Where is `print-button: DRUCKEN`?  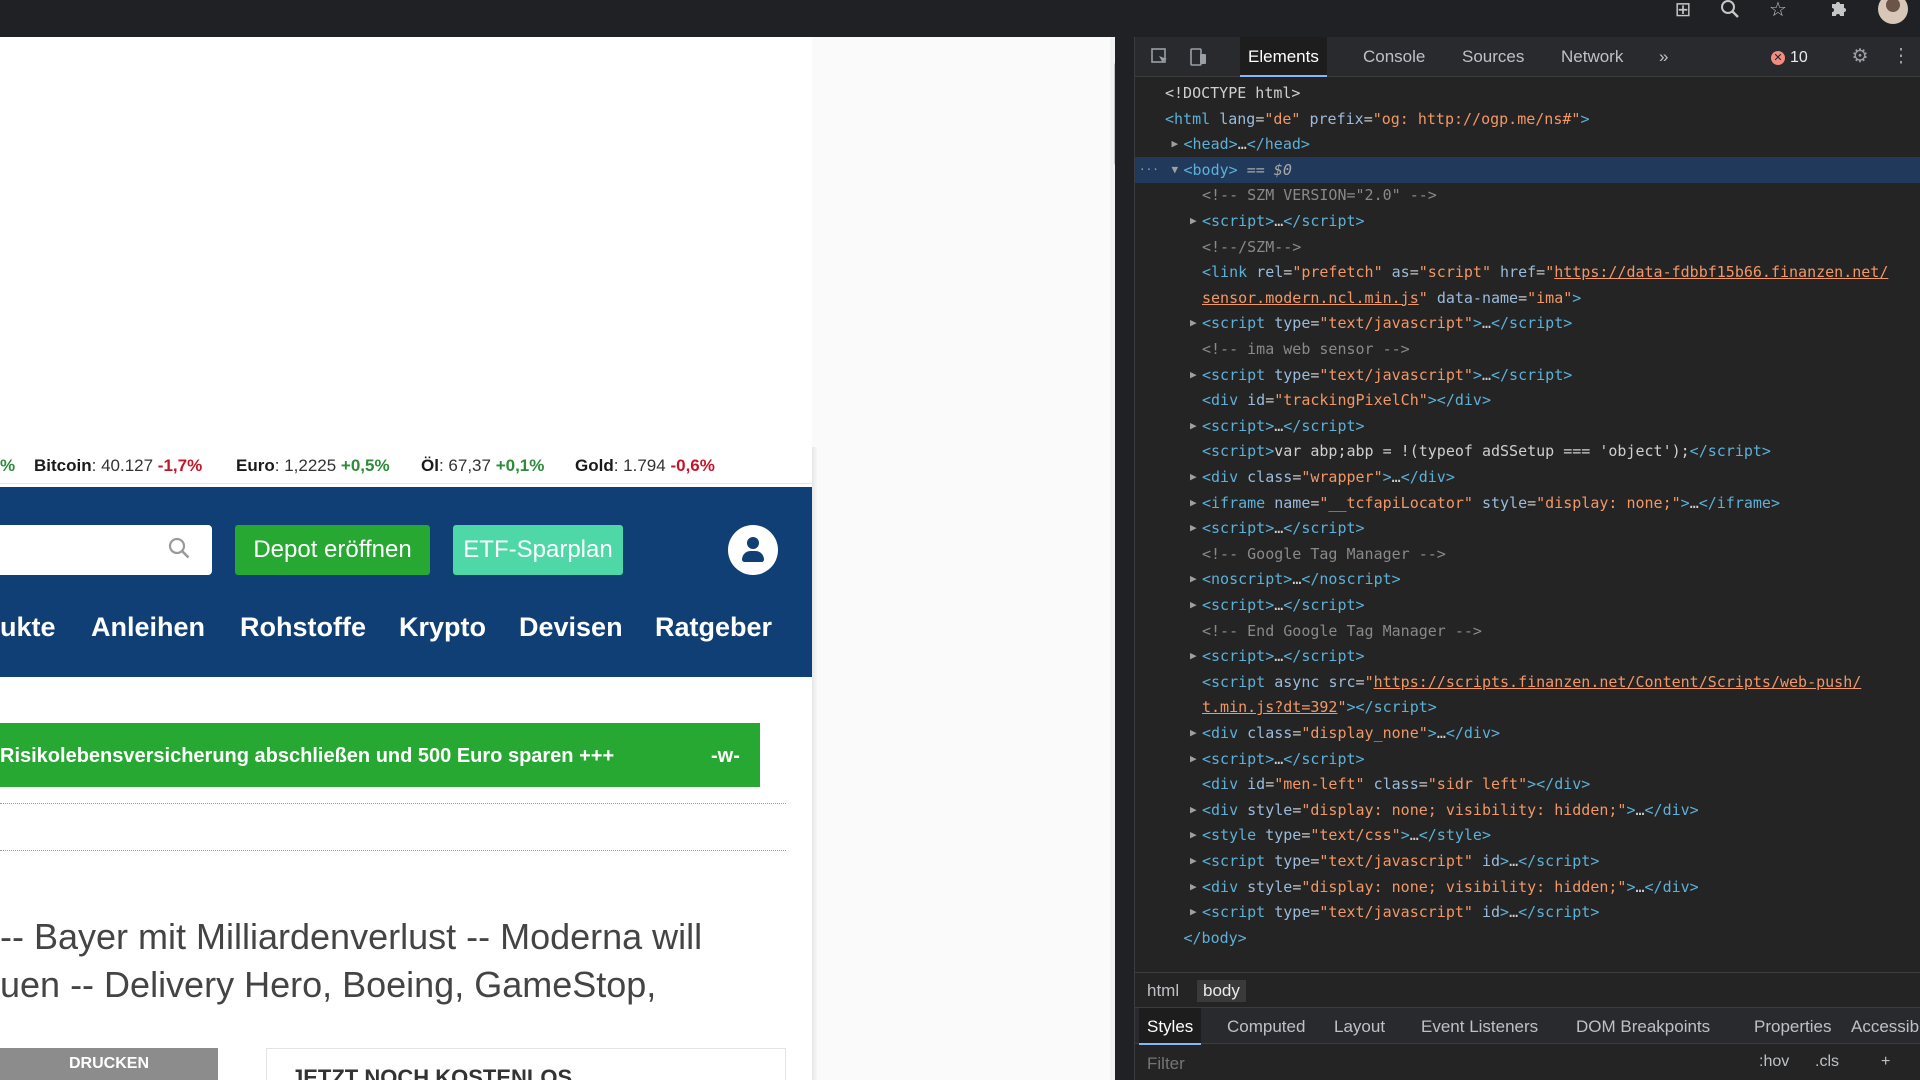
print-button: DRUCKEN is located at coordinates (109, 1064).